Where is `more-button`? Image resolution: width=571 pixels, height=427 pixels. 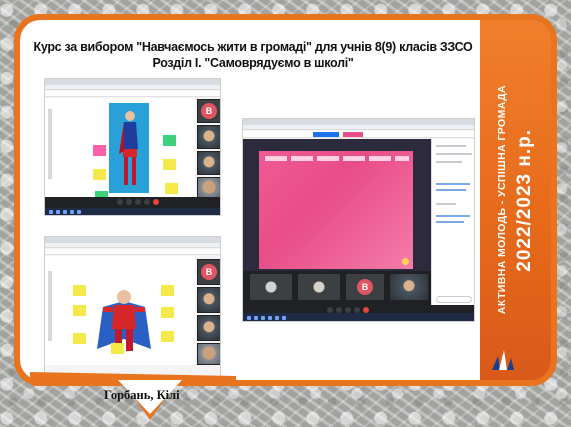
more-button is located at coordinates (147, 202).